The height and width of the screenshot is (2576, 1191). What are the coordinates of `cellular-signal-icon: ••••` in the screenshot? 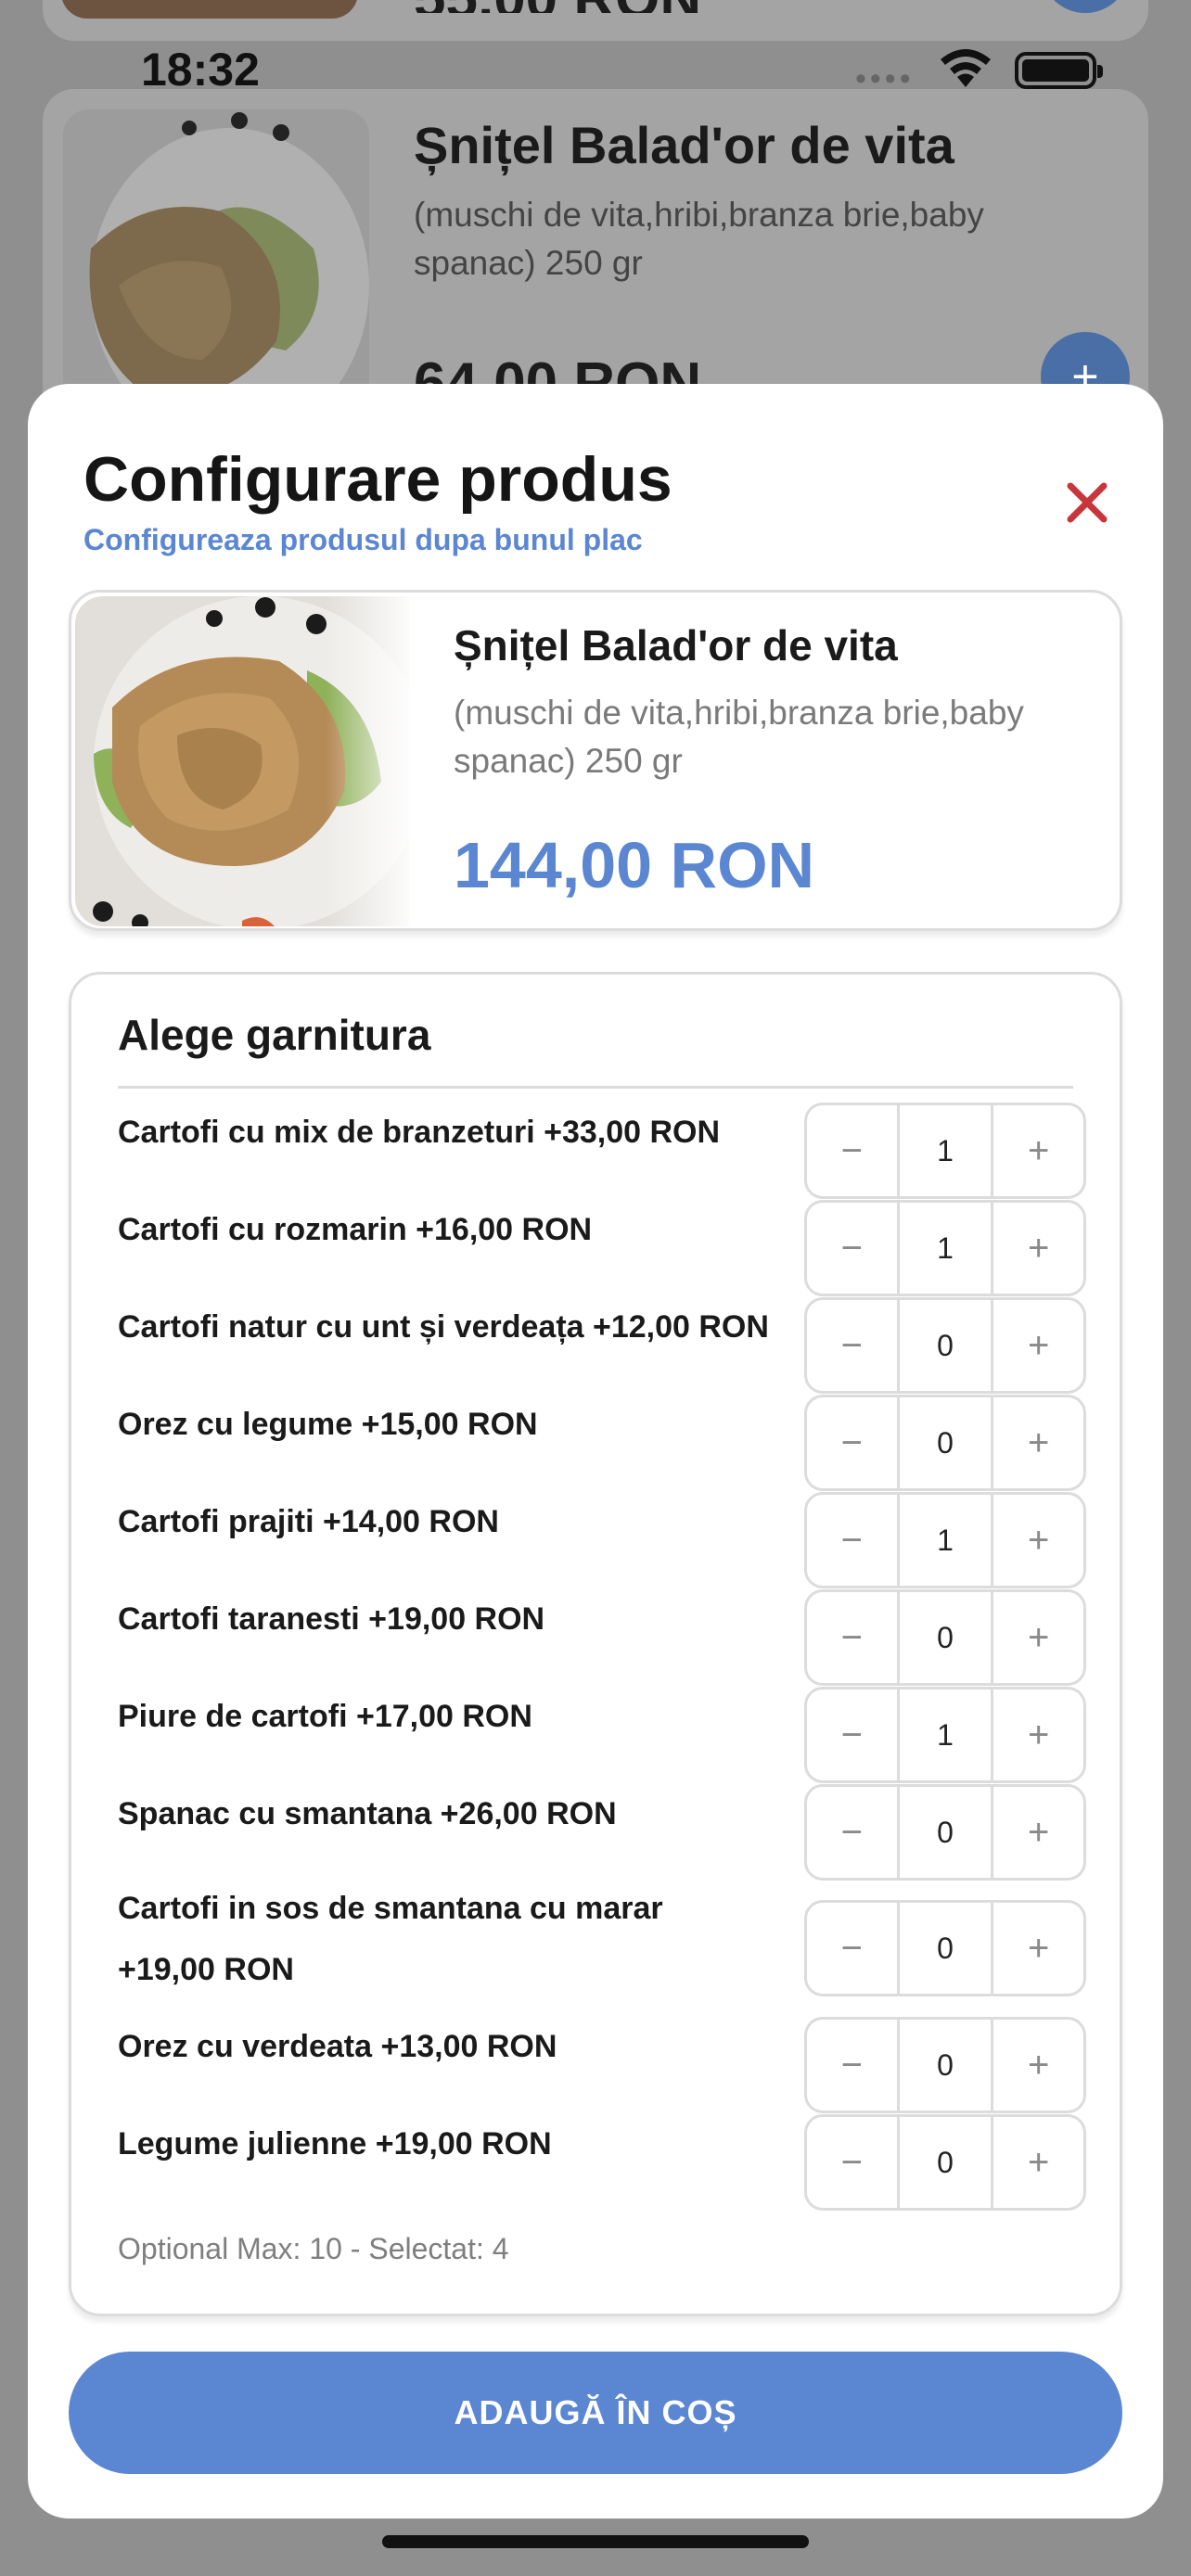 It's located at (885, 79).